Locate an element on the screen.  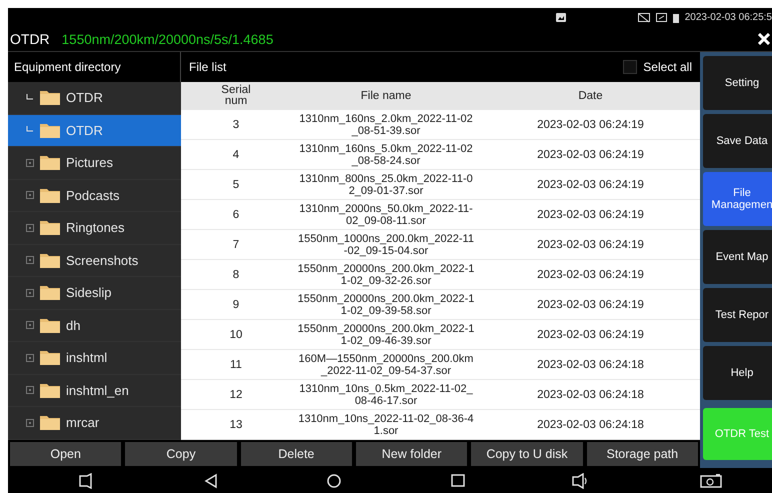
home-icon is located at coordinates (334, 480).